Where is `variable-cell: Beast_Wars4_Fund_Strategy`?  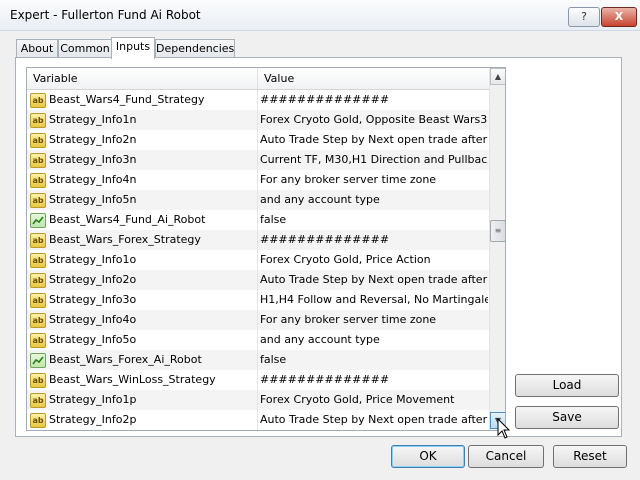 variable-cell: Beast_Wars4_Fund_Strategy is located at coordinates (127, 99).